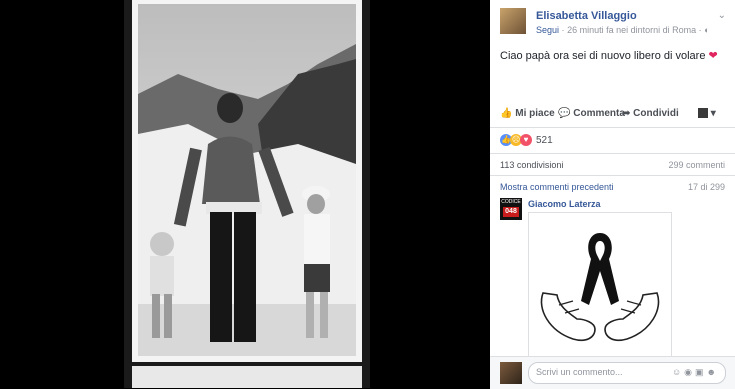 This screenshot has height=389, width=735. I want to click on comment-pager: 17 di 299, so click(706, 187).